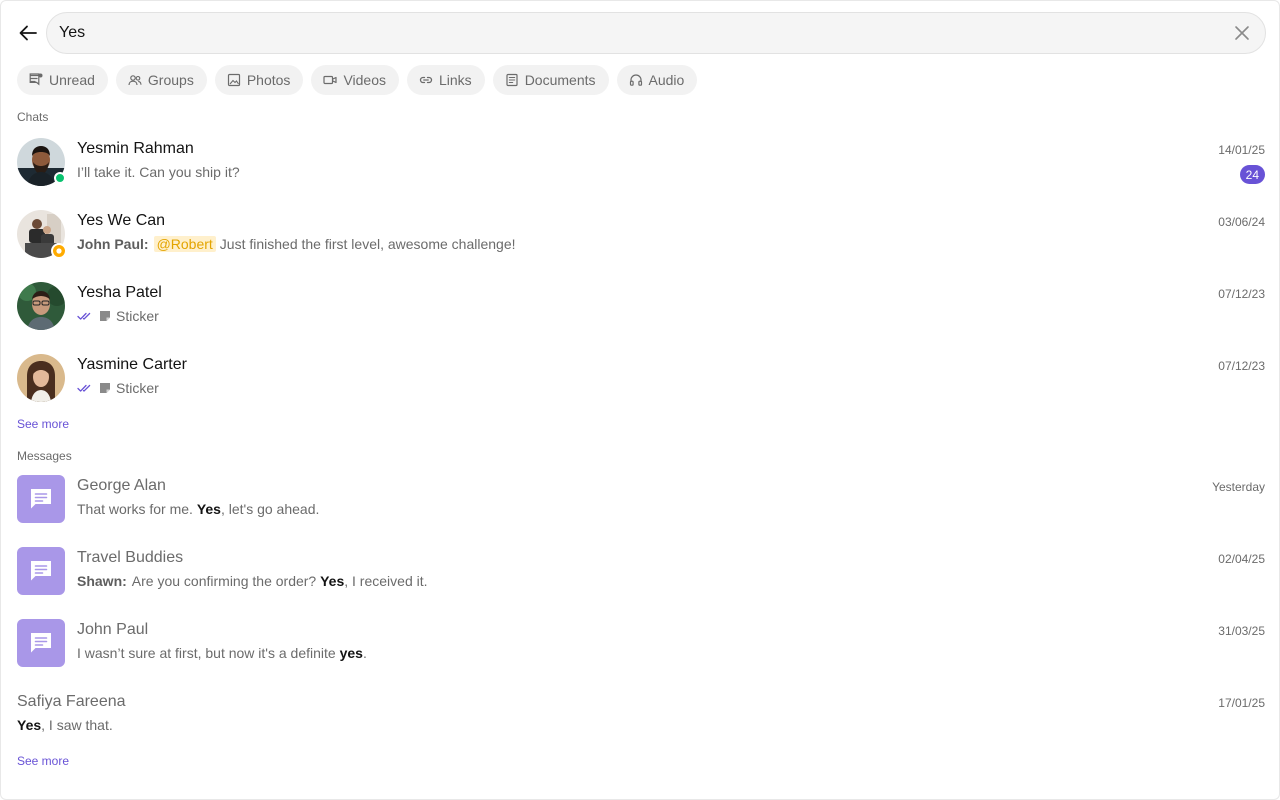  Describe the element at coordinates (60, 178) in the screenshot. I see `online-status-indicator` at that location.